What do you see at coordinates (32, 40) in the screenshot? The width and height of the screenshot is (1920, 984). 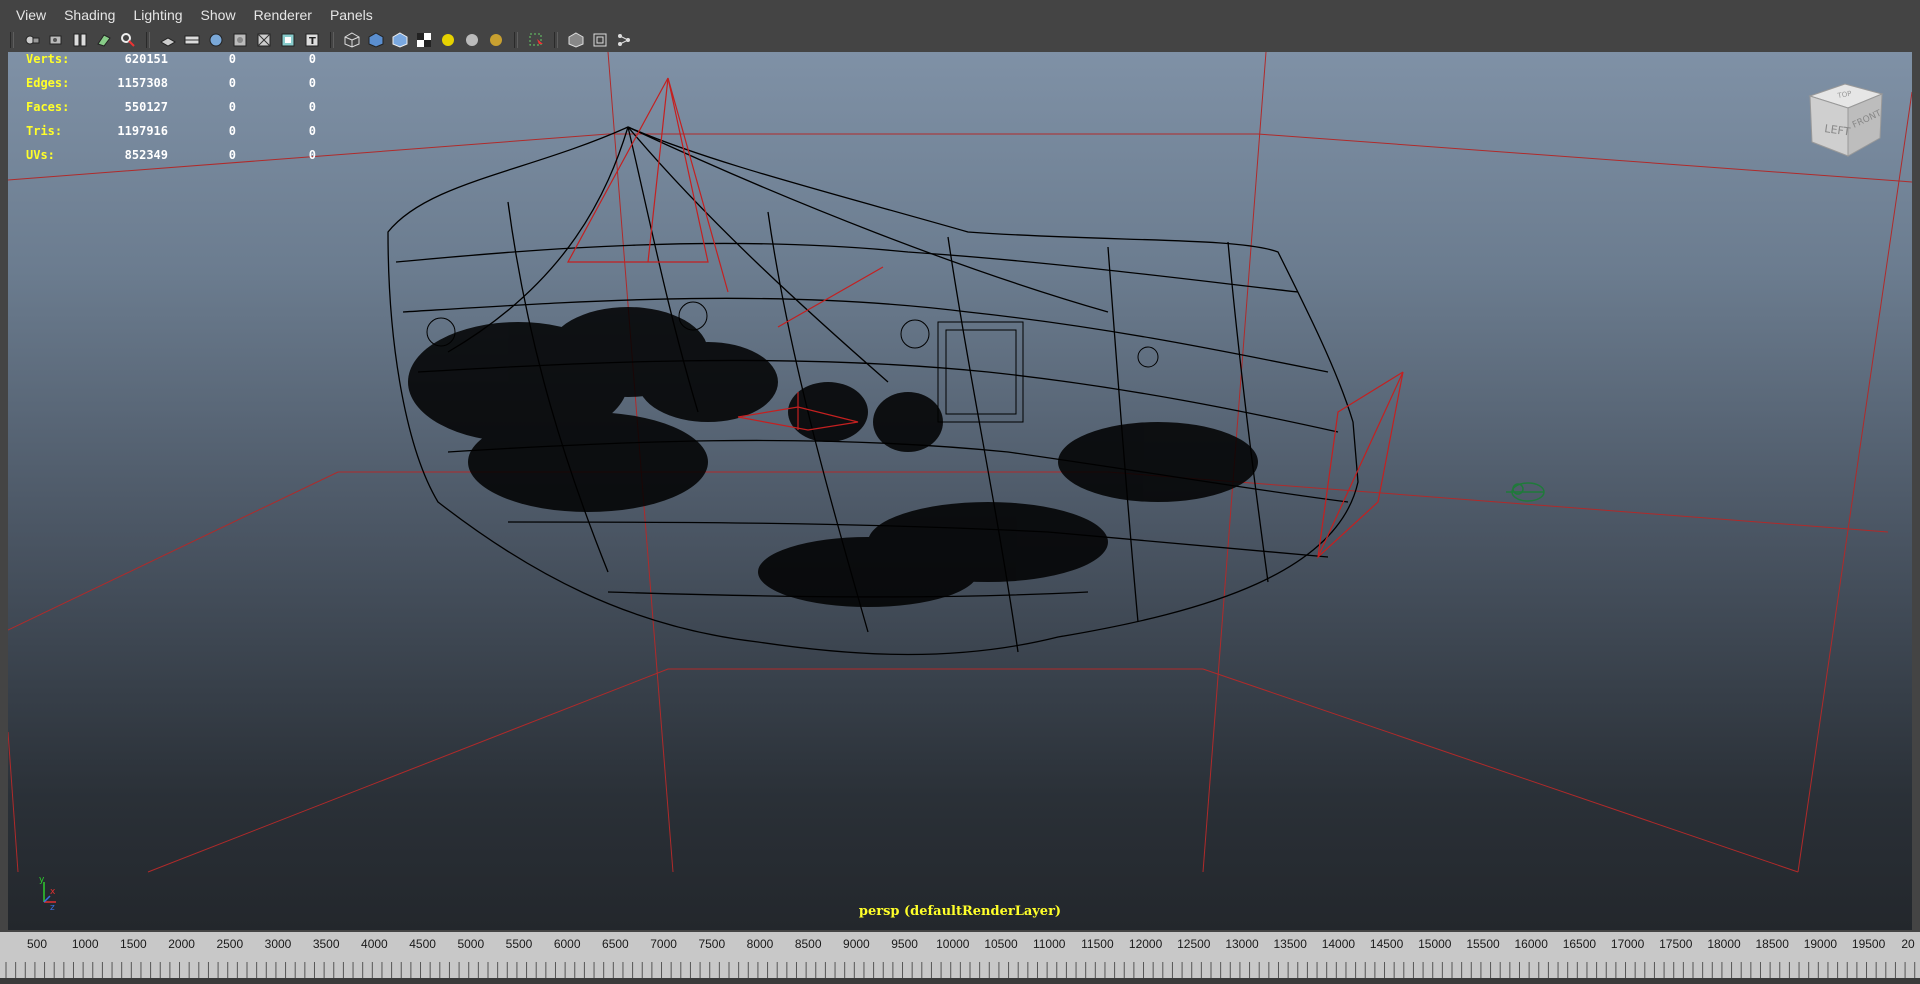 I see `camera-select-icon` at bounding box center [32, 40].